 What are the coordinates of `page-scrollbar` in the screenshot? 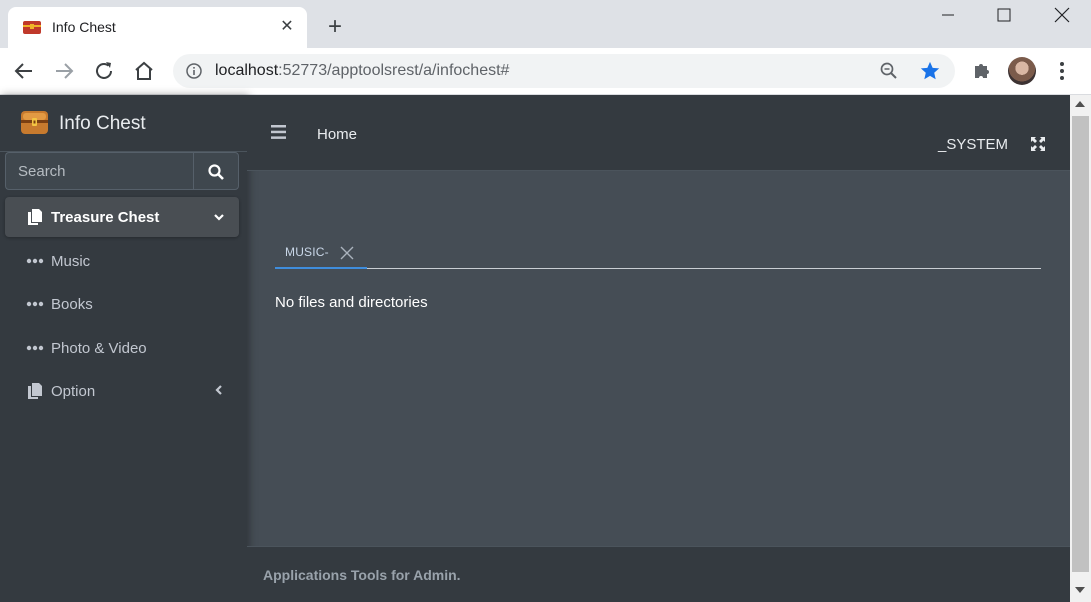 It's located at (1080, 348).